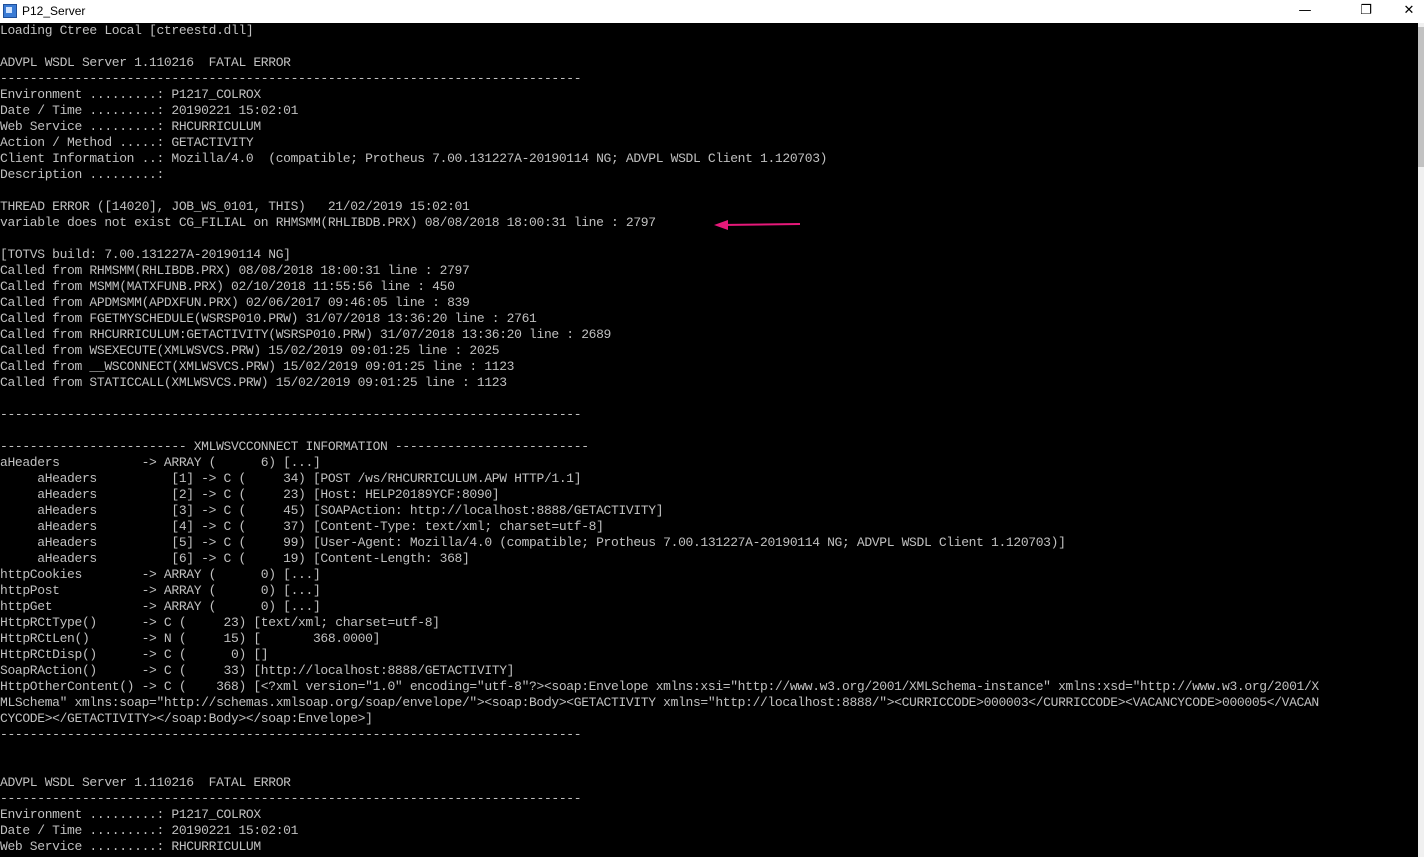  I want to click on minimize-button: —, so click(1305, 11).